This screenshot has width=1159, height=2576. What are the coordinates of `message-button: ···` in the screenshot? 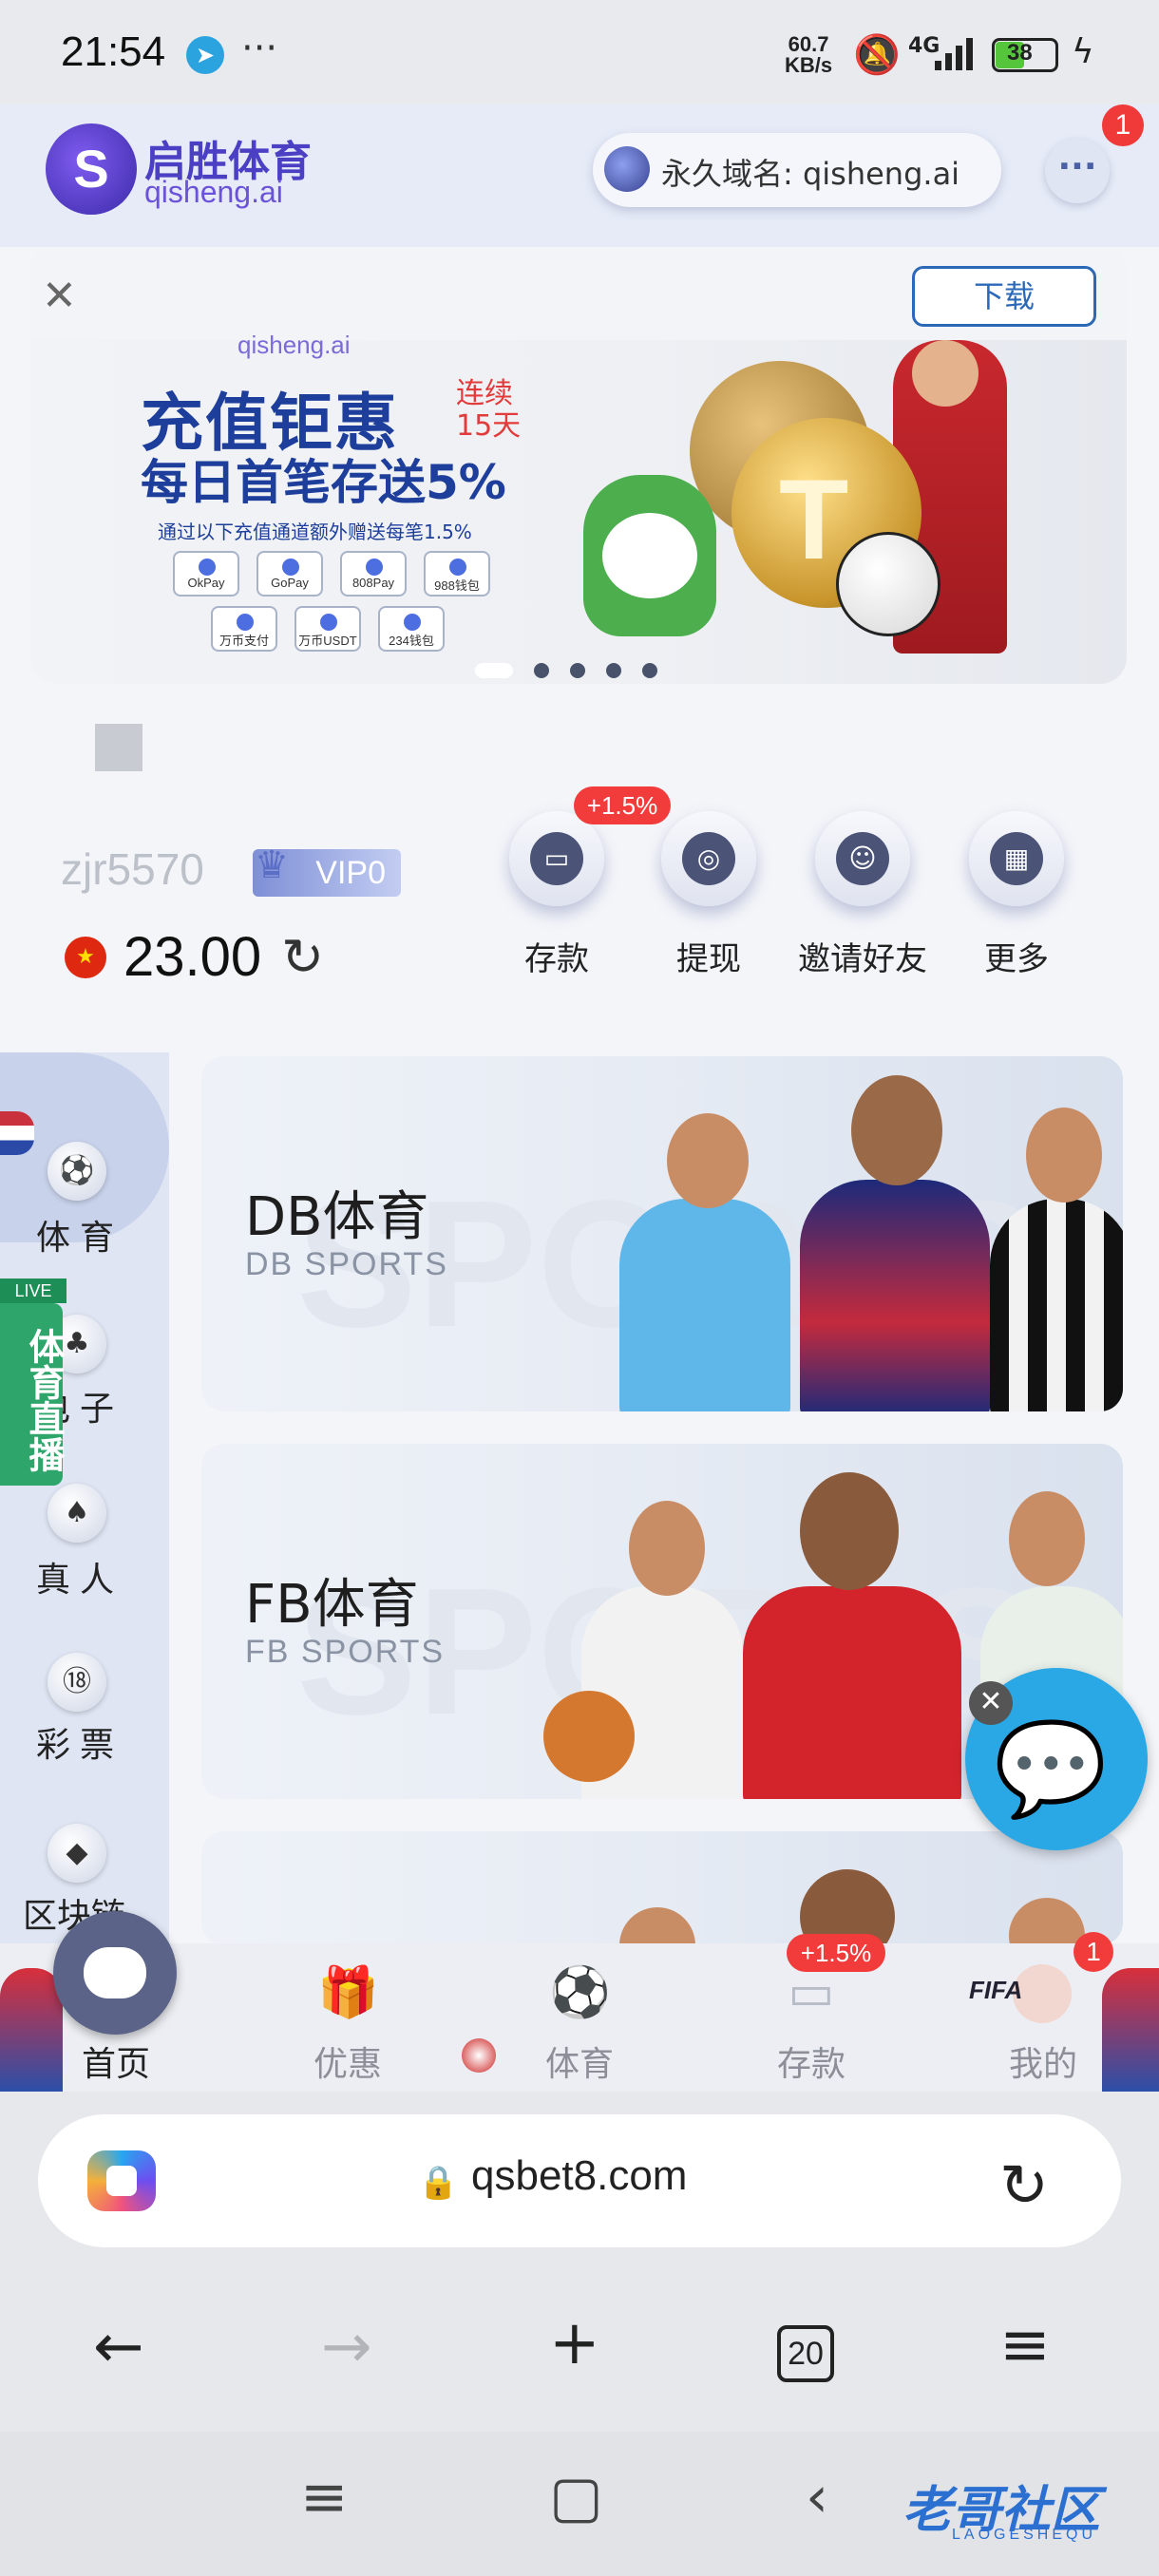 It's located at (1077, 171).